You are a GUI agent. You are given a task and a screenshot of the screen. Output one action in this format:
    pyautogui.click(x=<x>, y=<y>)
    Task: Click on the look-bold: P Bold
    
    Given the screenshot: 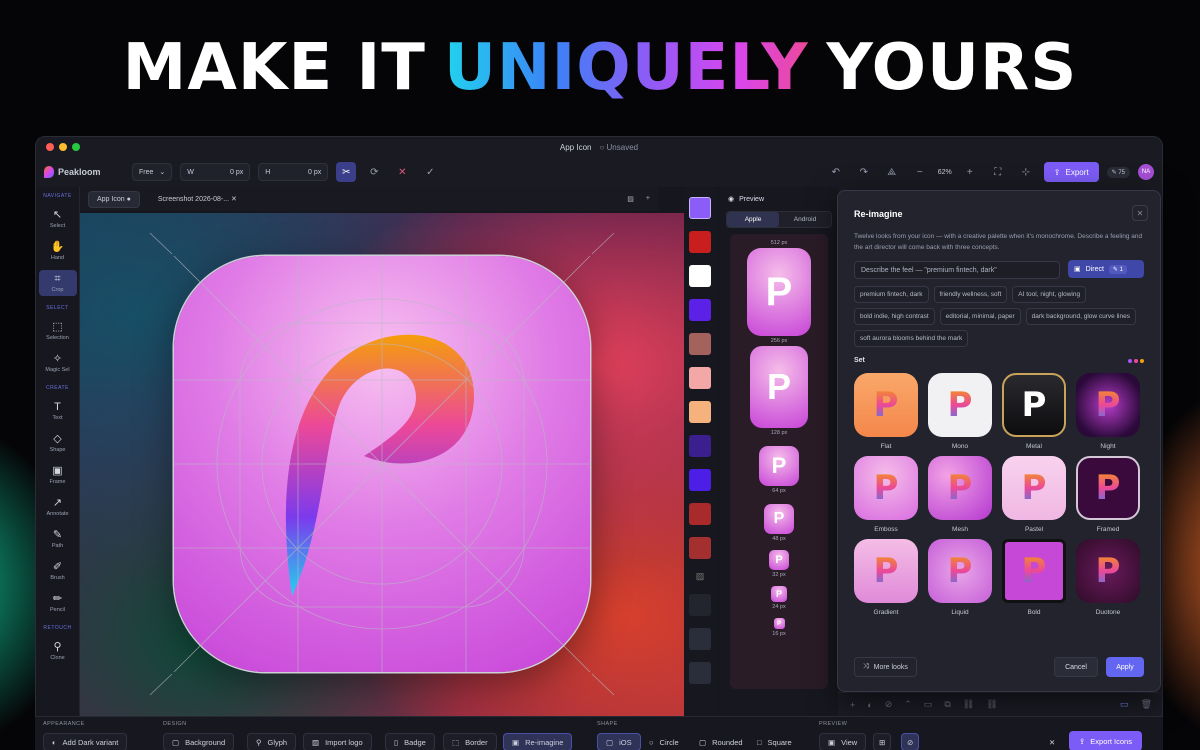 What is the action you would take?
    pyautogui.click(x=1034, y=577)
    